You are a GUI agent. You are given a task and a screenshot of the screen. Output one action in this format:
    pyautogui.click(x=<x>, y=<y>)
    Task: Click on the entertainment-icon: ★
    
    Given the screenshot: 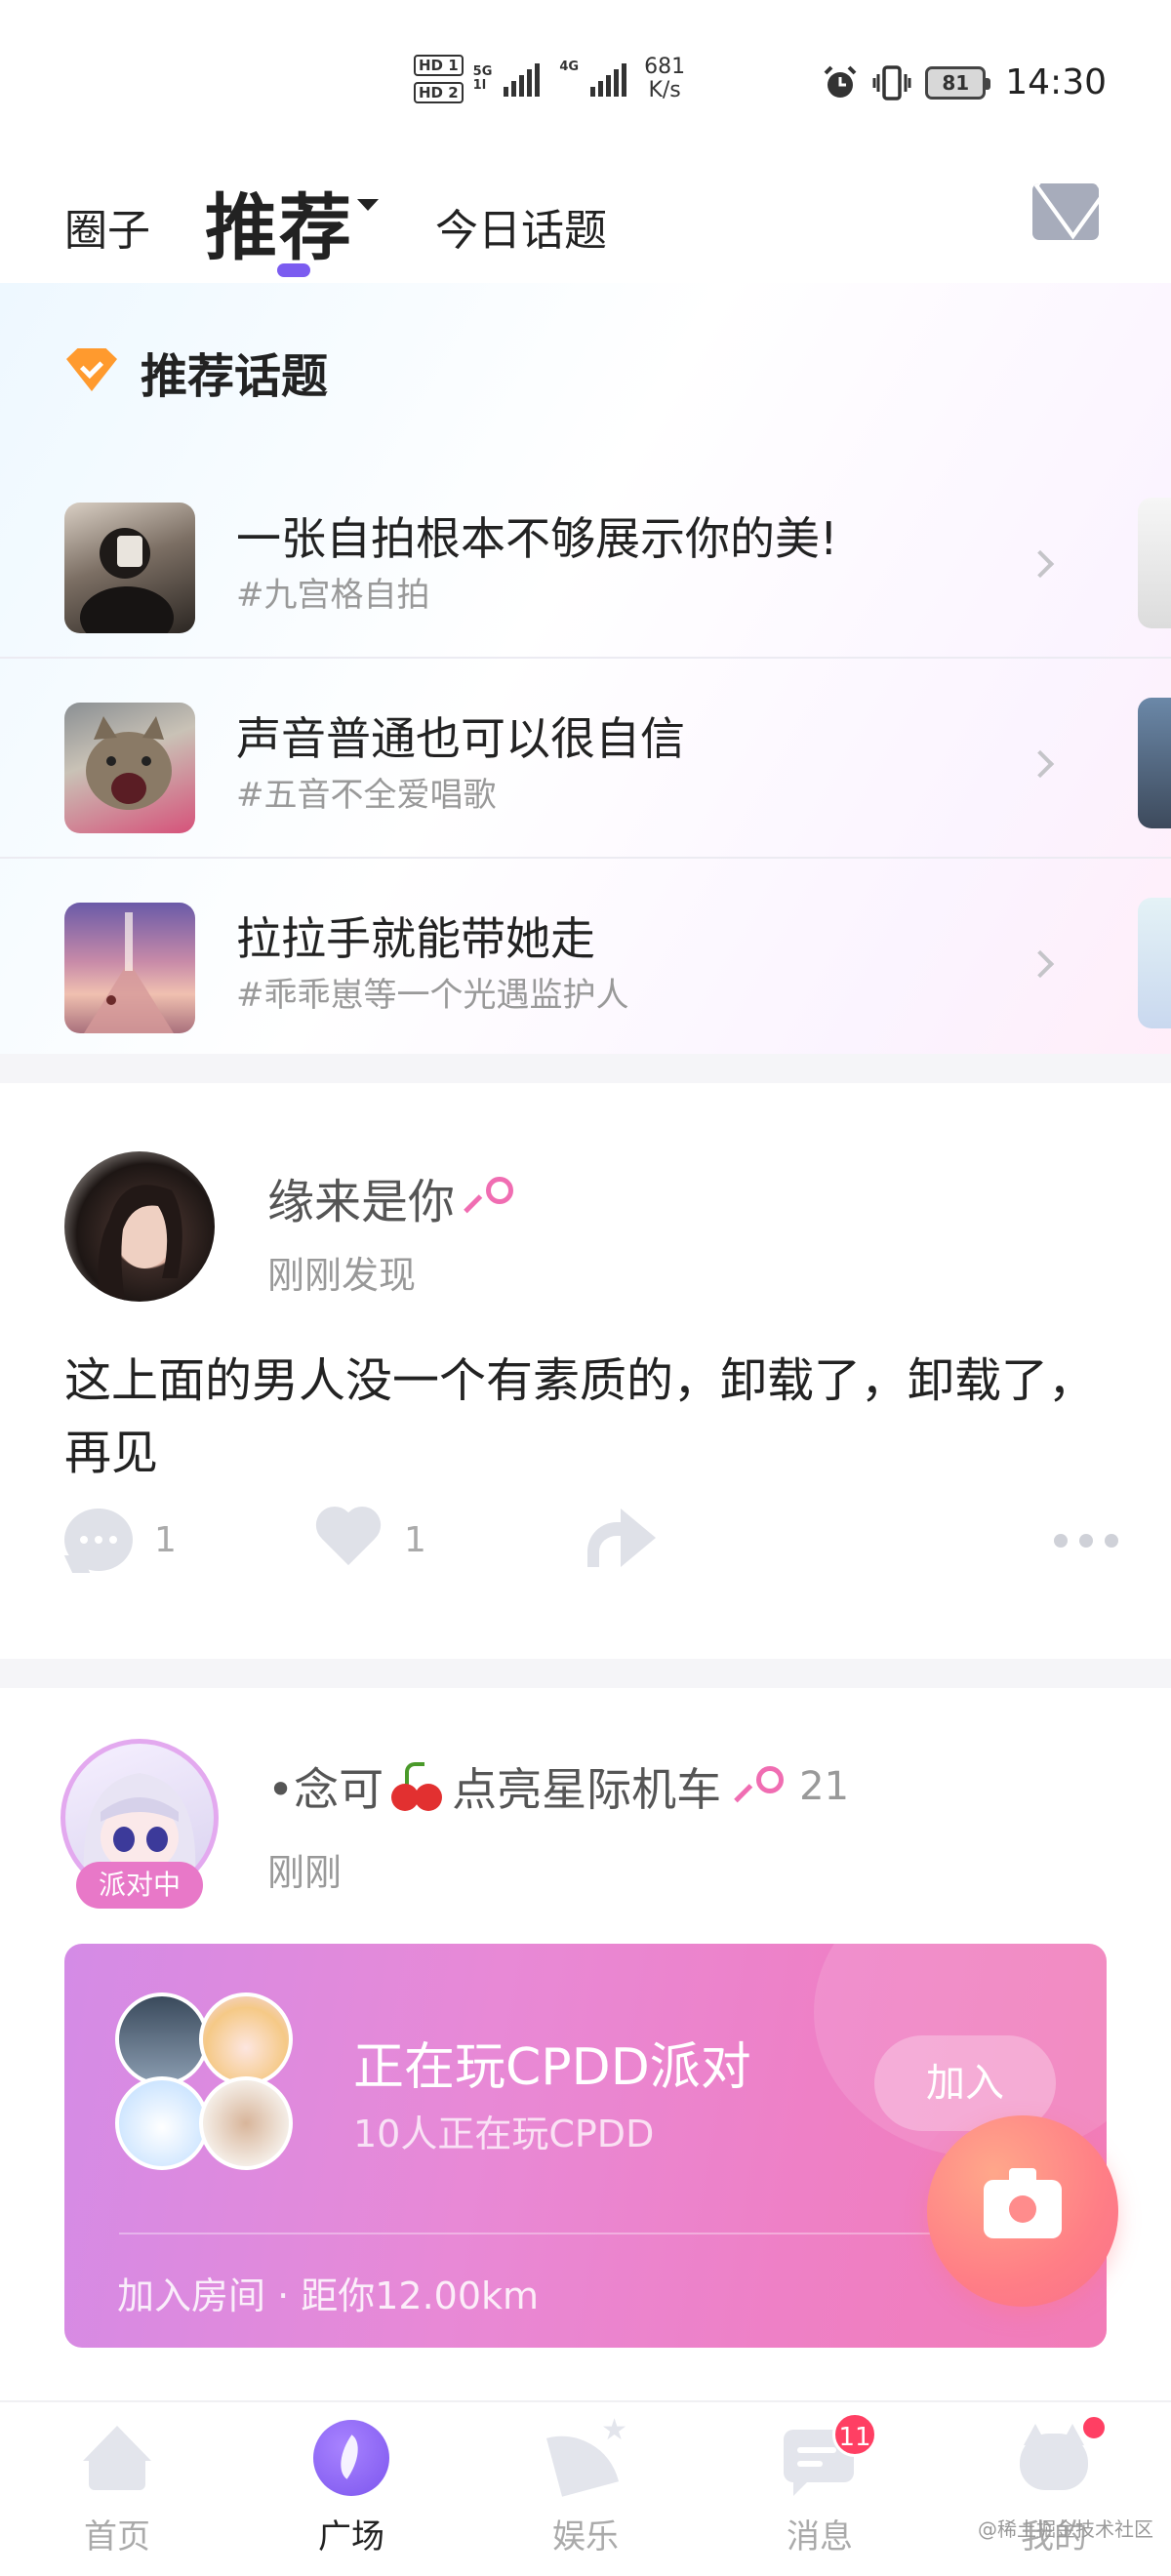 What is the action you would take?
    pyautogui.click(x=586, y=2456)
    